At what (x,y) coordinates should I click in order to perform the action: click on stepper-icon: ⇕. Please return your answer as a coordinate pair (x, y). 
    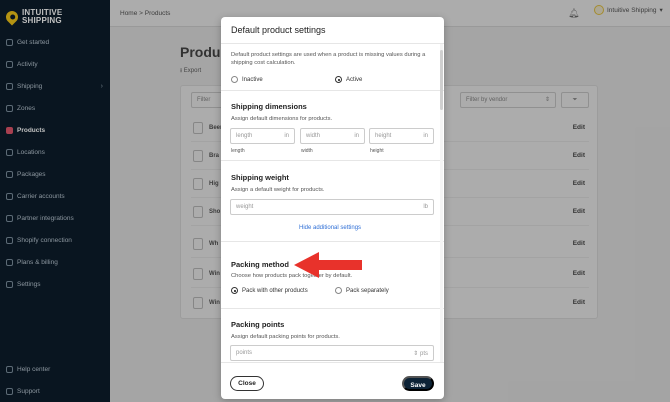
    Looking at the image, I should click on (415, 354).